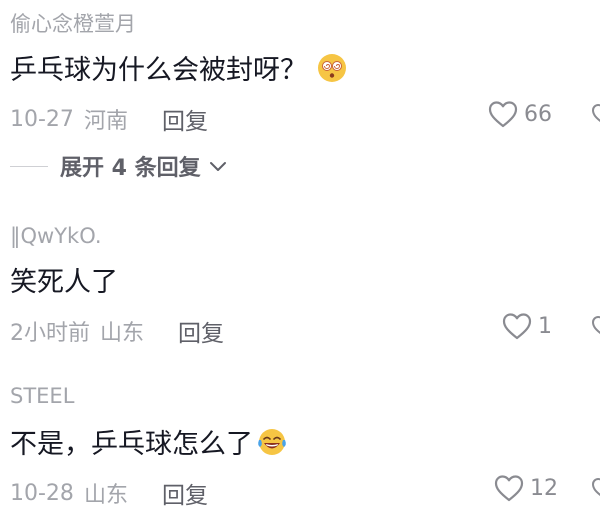 This screenshot has width=600, height=513. I want to click on comment-text-body: 不是，乒乓球怎么了, so click(131, 444).